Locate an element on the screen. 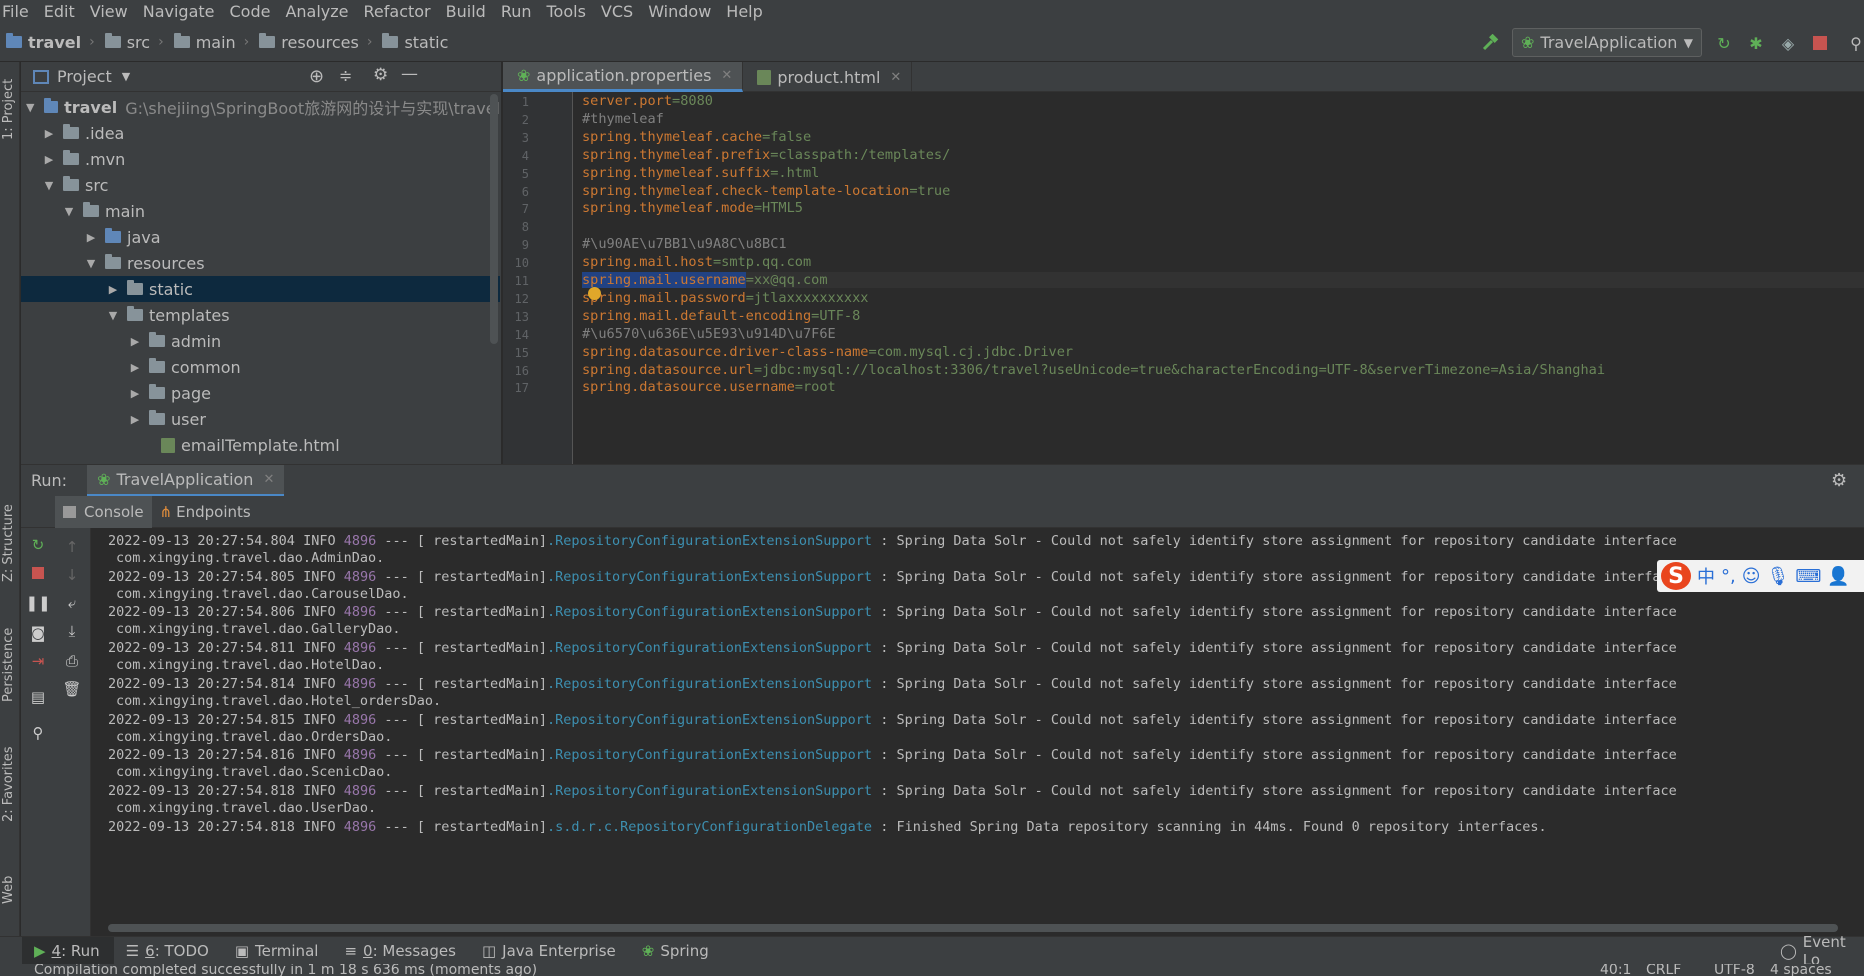 This screenshot has height=976, width=1864. indent-setting: 4 spaces is located at coordinates (1801, 970).